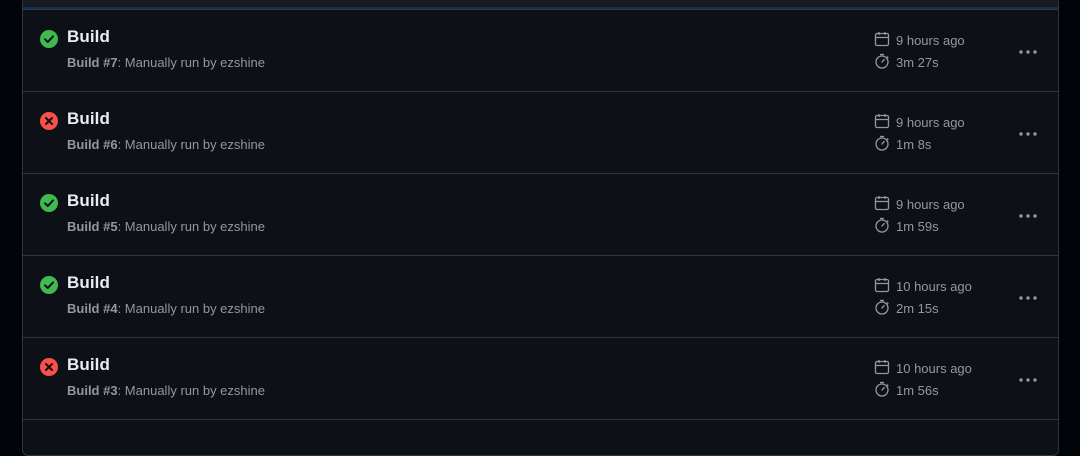 Image resolution: width=1080 pixels, height=456 pixels. Describe the element at coordinates (923, 297) in the screenshot. I see `run-meta: 10 hours ago 2m 15s` at that location.